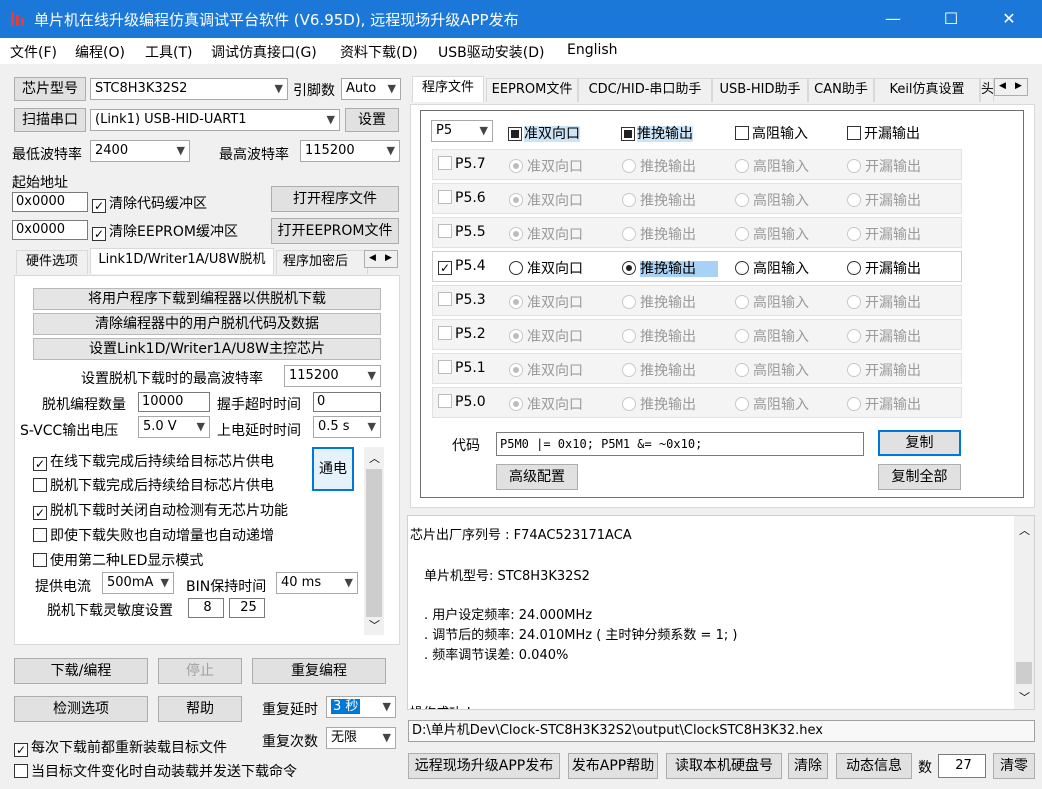 Image resolution: width=1042 pixels, height=789 pixels. Describe the element at coordinates (160, 510) in the screenshot. I see `option-disable-detect-checkbox: ✓ 脱机下载时关闭自动检测有无芯片功能` at that location.